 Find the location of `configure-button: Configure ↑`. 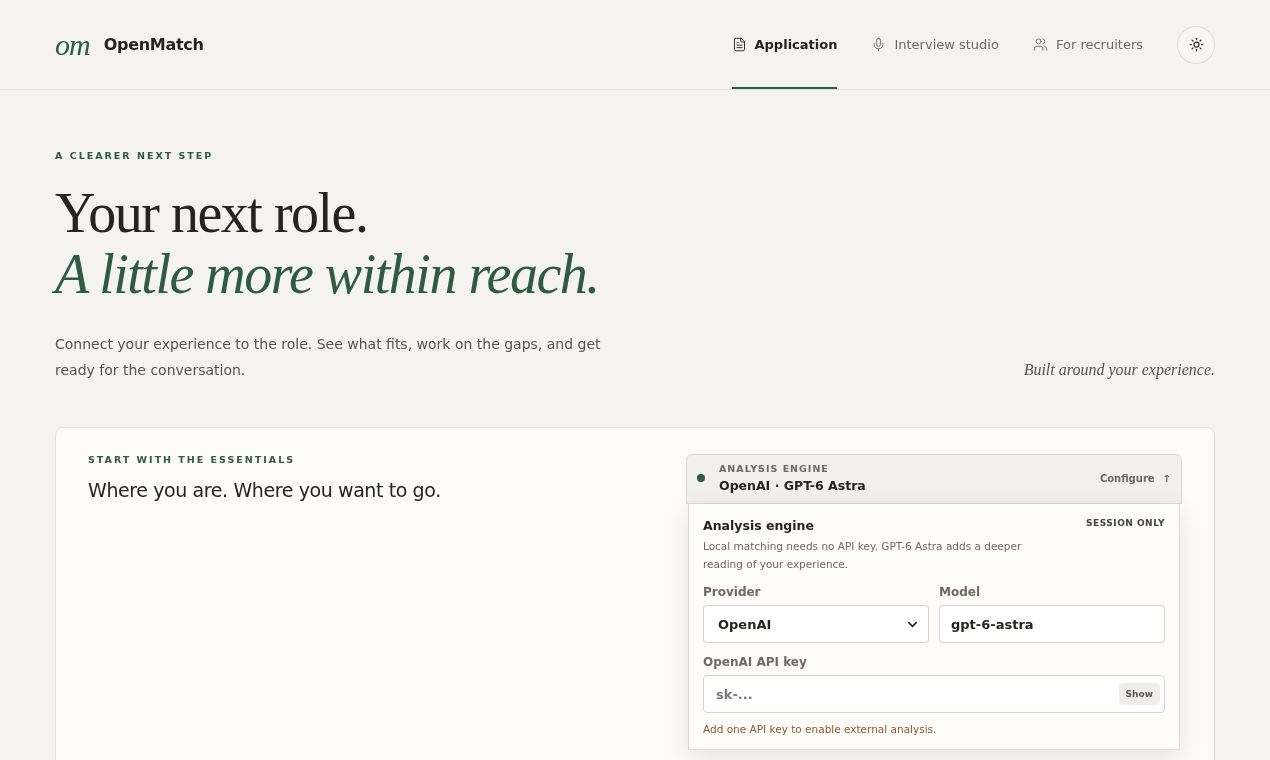

configure-button: Configure ↑ is located at coordinates (1135, 478).